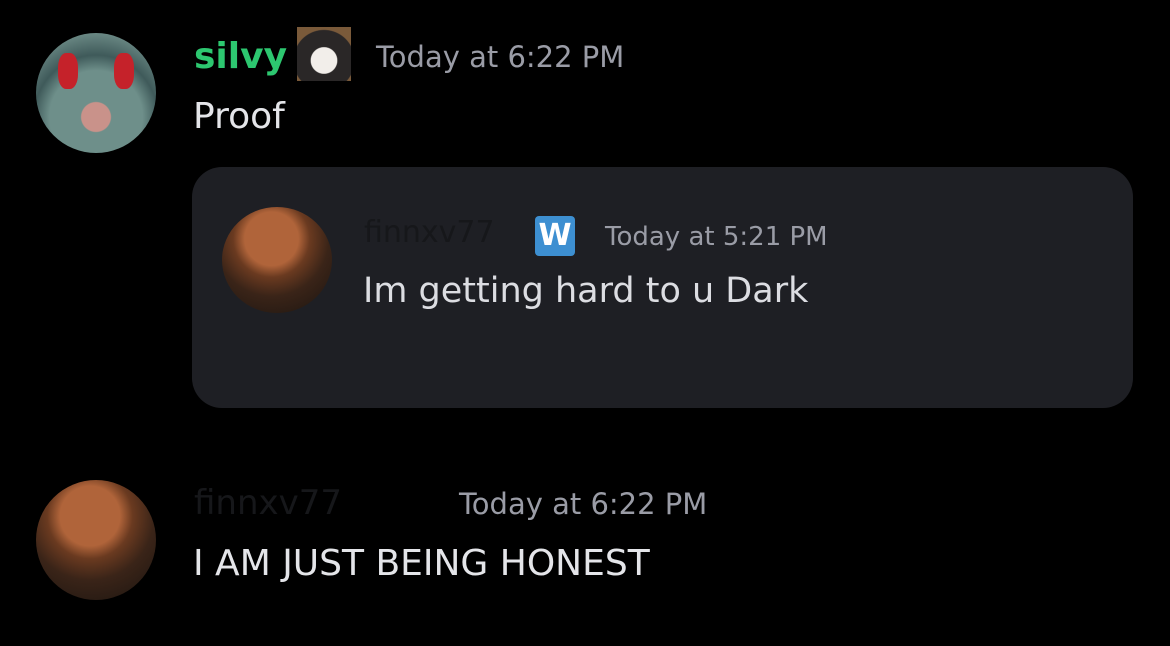  What do you see at coordinates (240, 56) in the screenshot?
I see `author-name: silvy` at bounding box center [240, 56].